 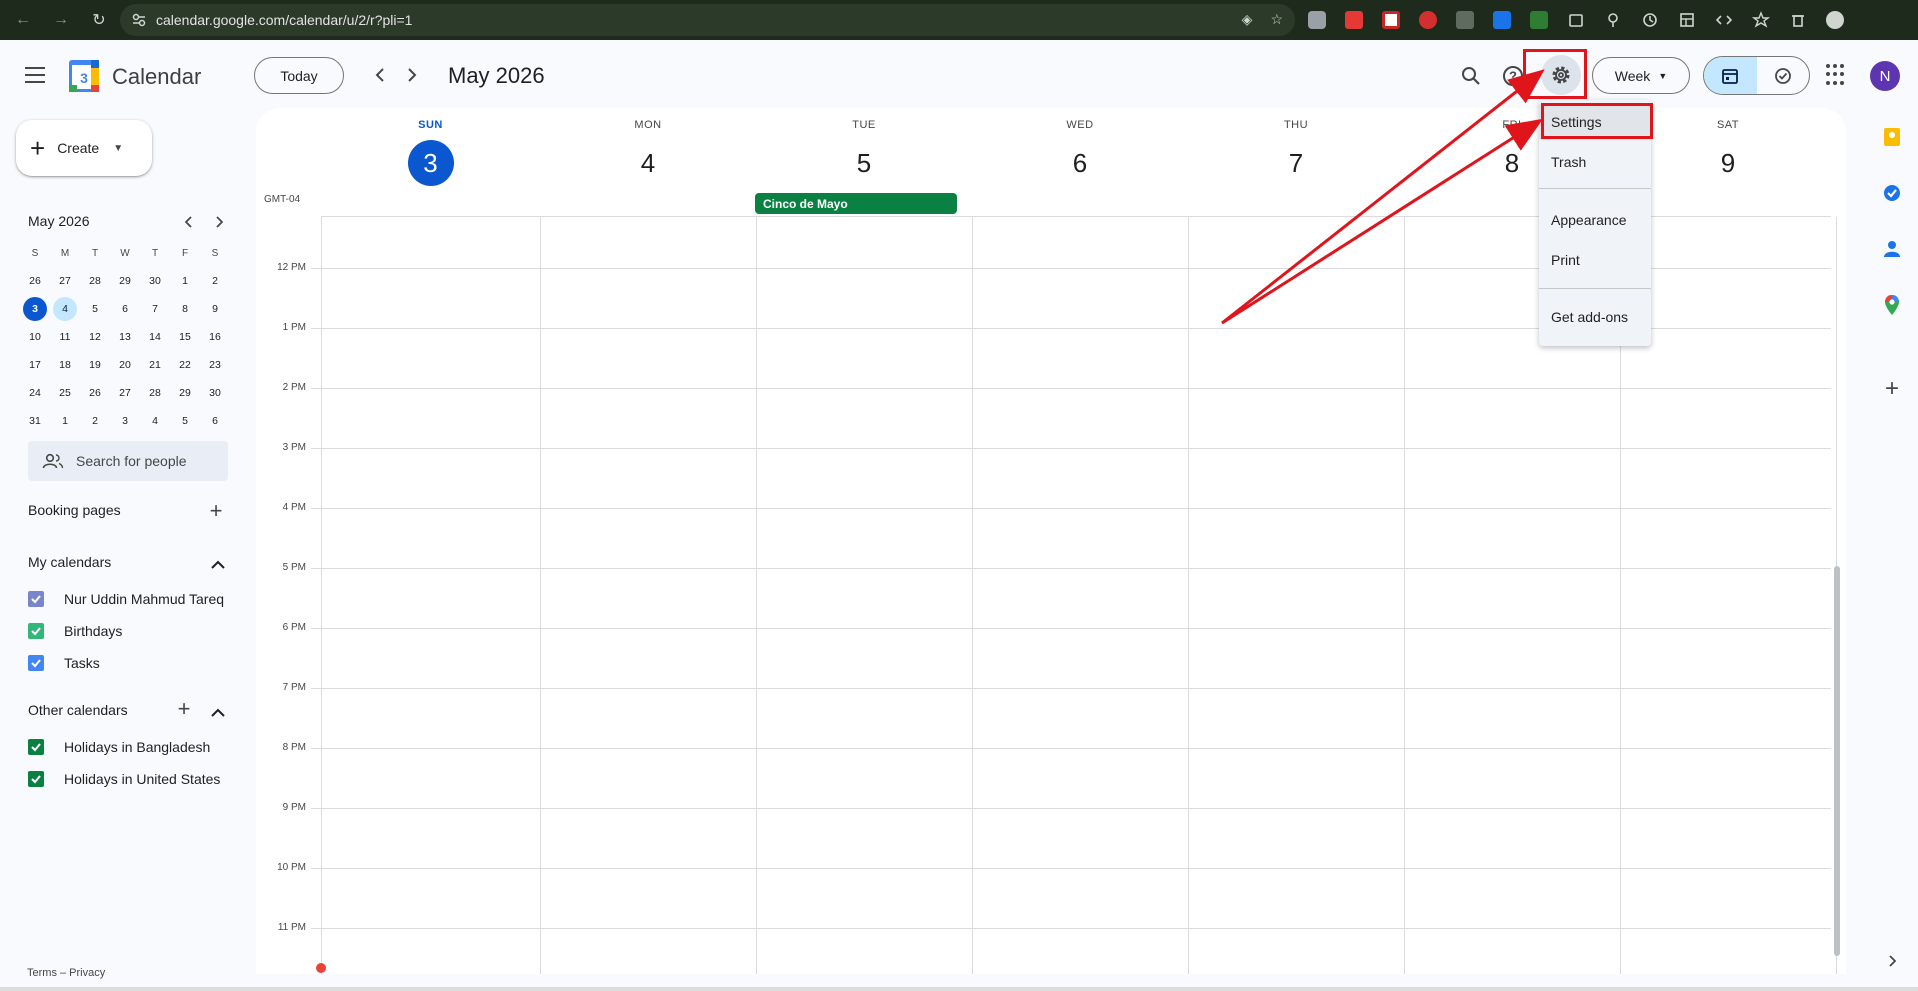 What do you see at coordinates (1892, 388) in the screenshot?
I see `get-add-ons-icon: +` at bounding box center [1892, 388].